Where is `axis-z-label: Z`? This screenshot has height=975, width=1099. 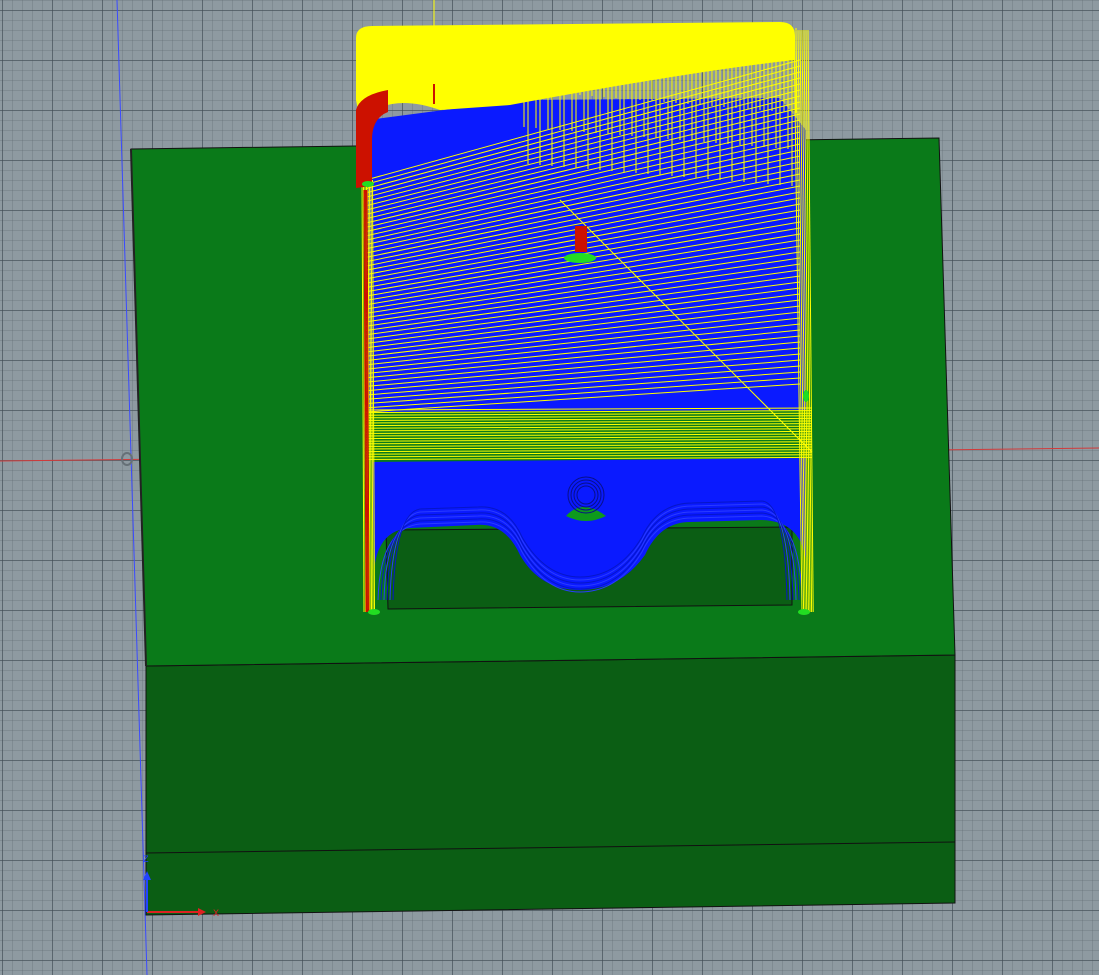
axis-z-label: Z is located at coordinates (146, 859).